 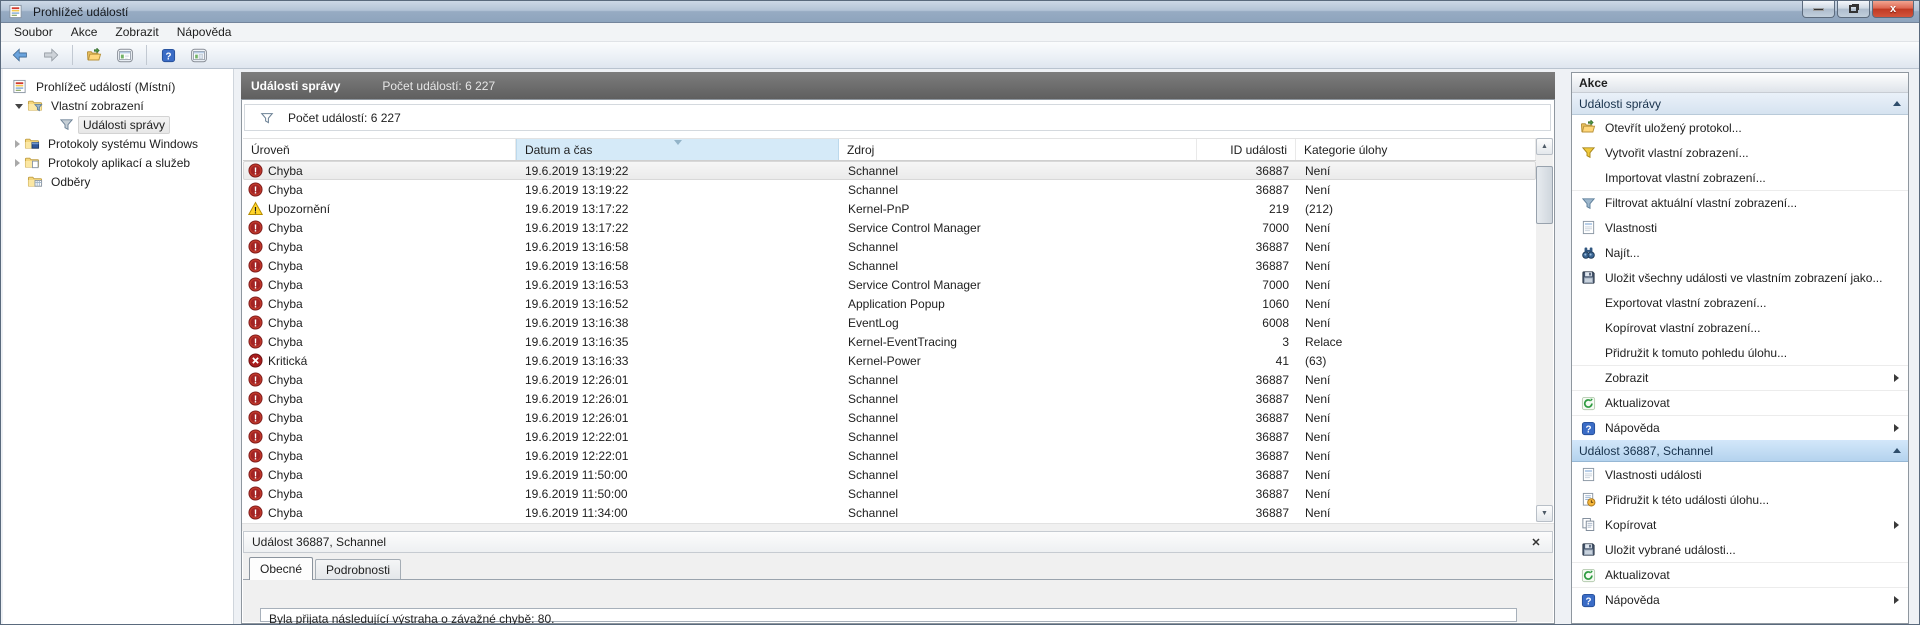 What do you see at coordinates (199, 55) in the screenshot?
I see `show-action-pane-button` at bounding box center [199, 55].